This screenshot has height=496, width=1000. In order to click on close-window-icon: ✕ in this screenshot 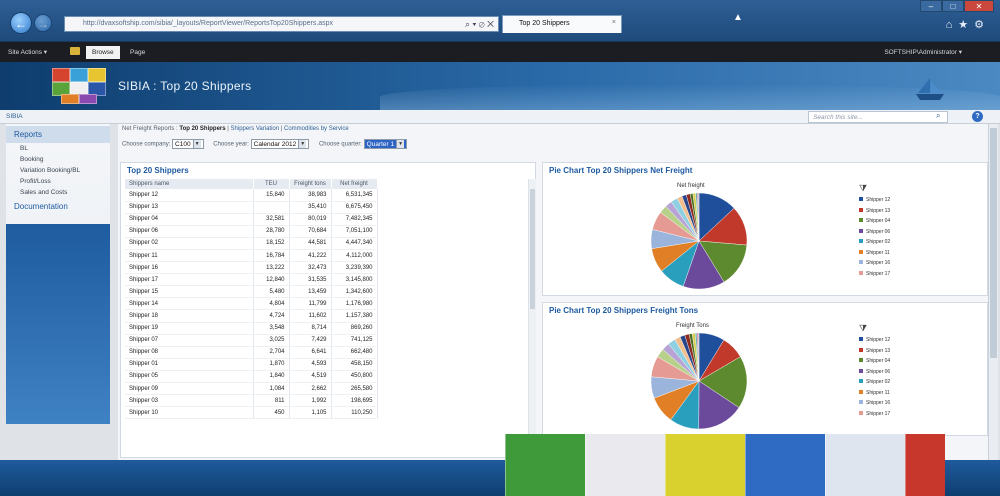, I will do `click(979, 6)`.